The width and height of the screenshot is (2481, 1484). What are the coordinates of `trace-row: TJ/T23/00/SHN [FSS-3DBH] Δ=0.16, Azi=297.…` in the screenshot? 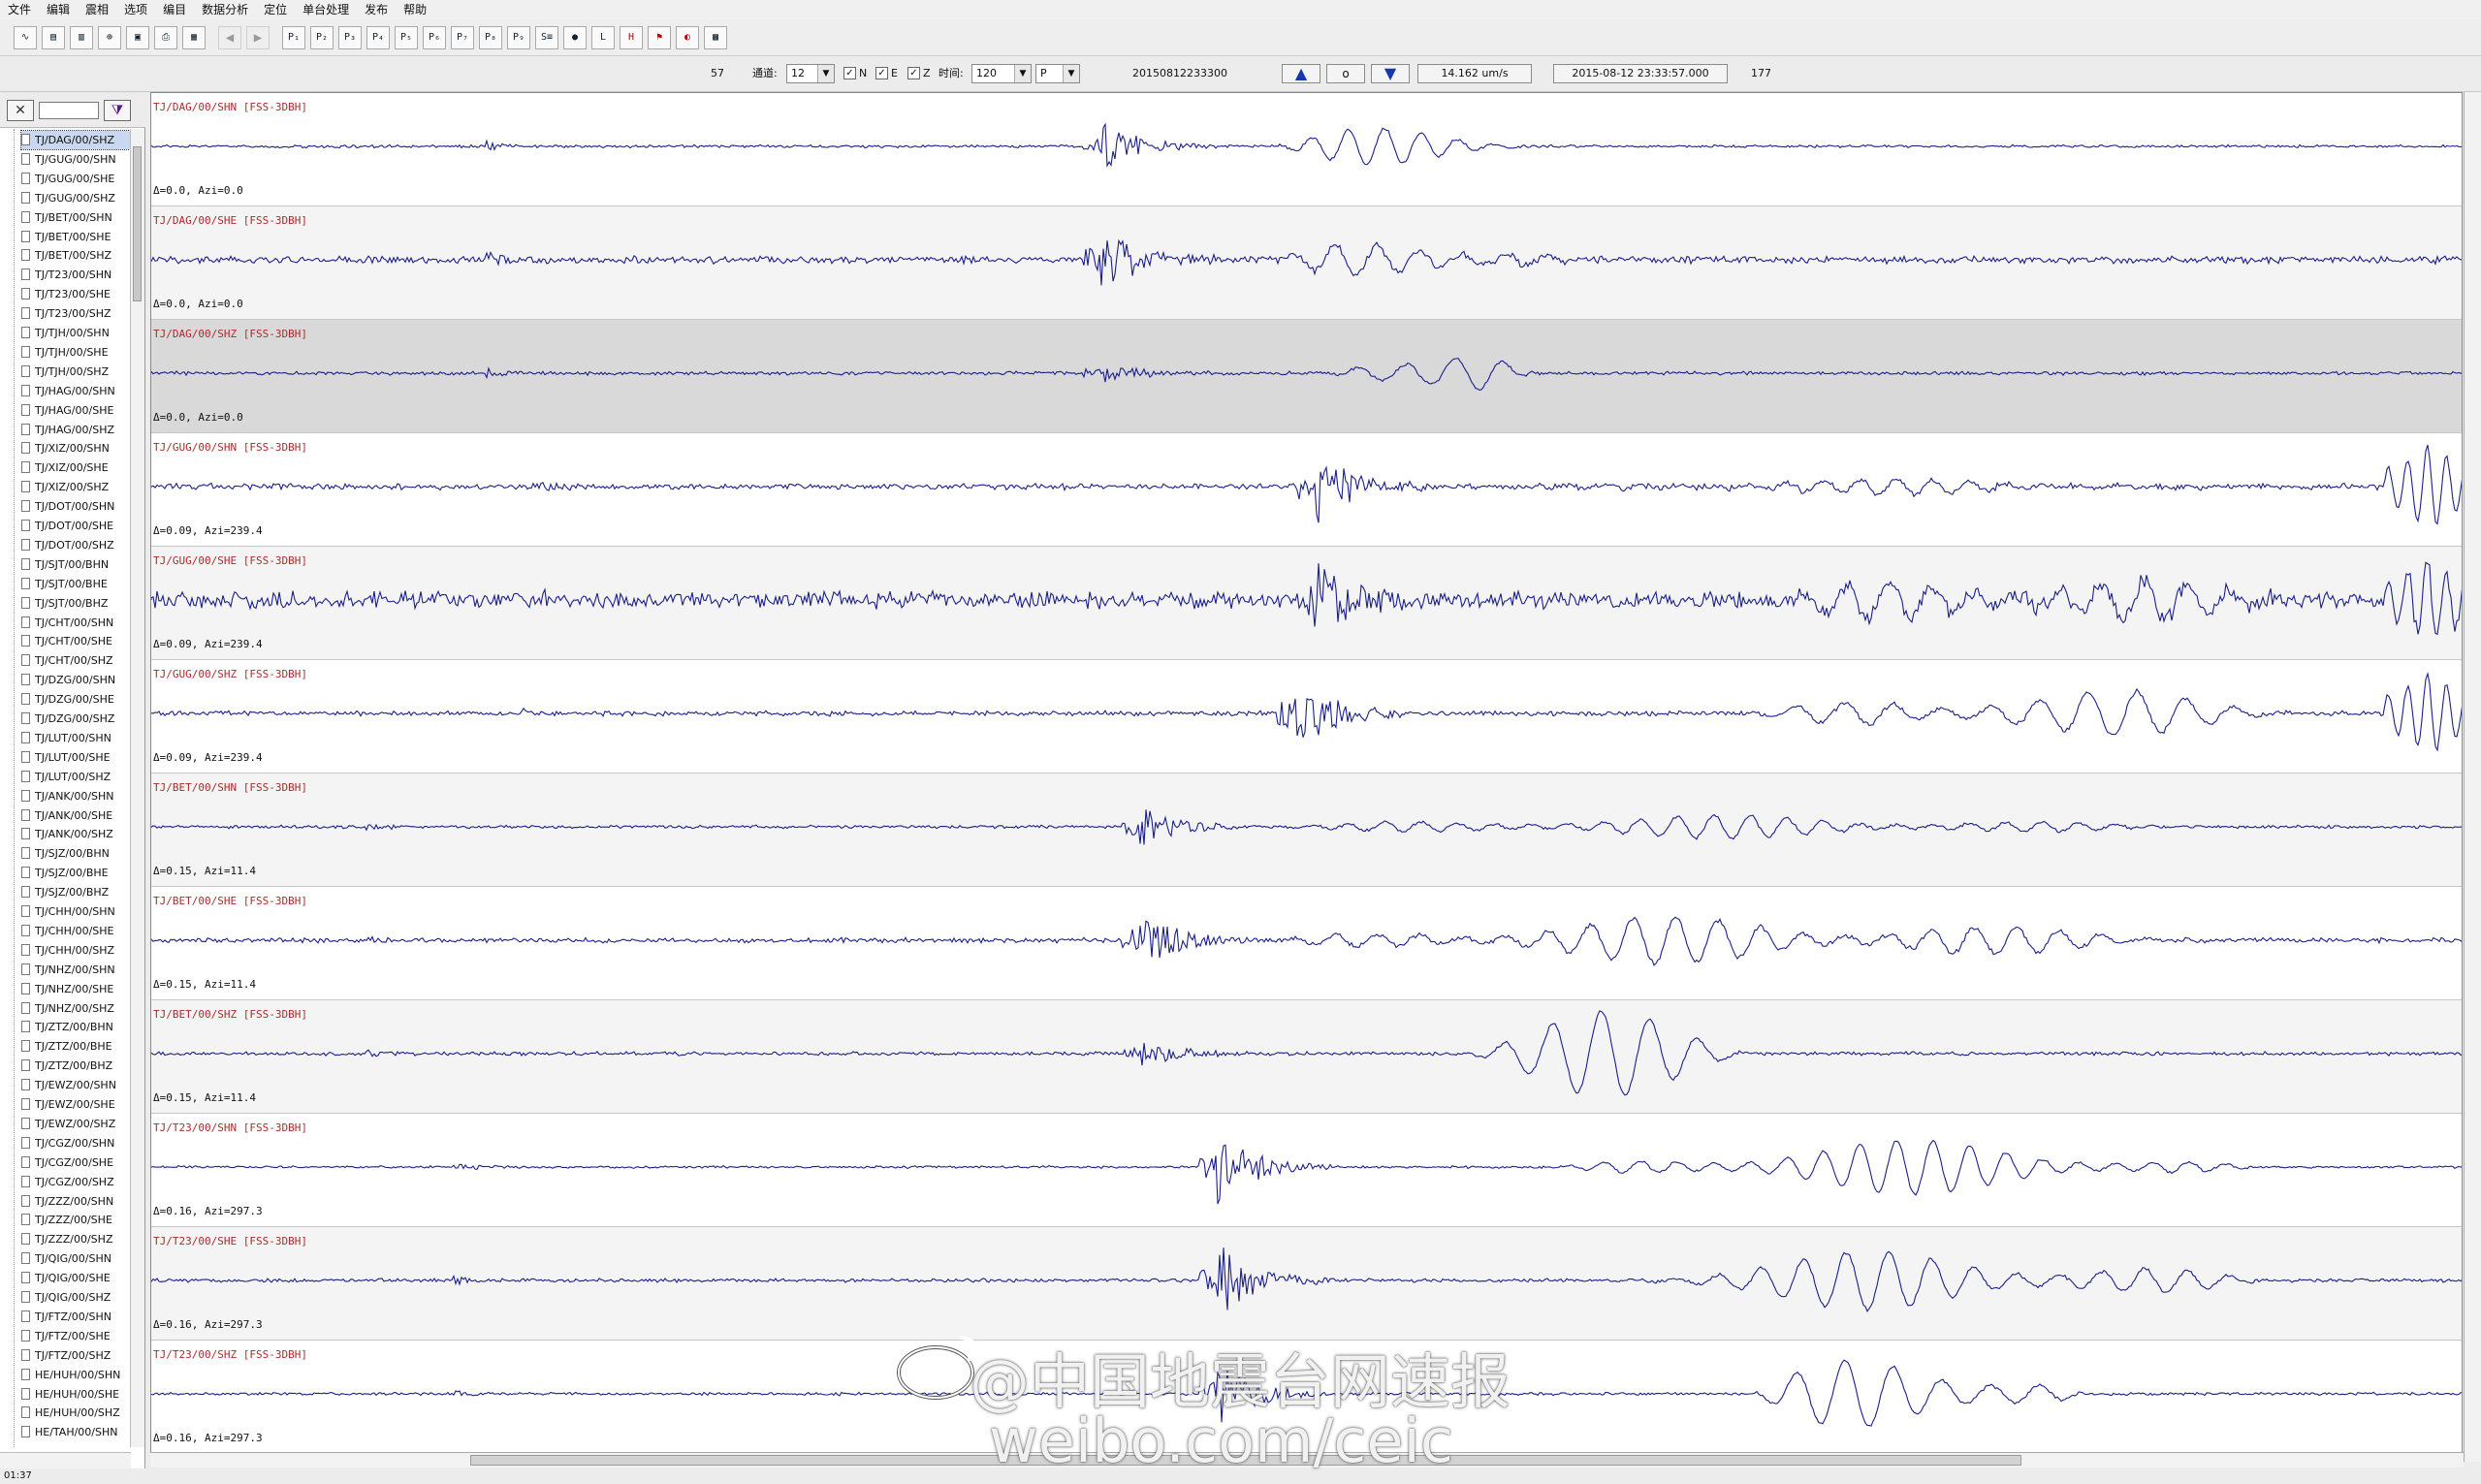 It's located at (1306, 1170).